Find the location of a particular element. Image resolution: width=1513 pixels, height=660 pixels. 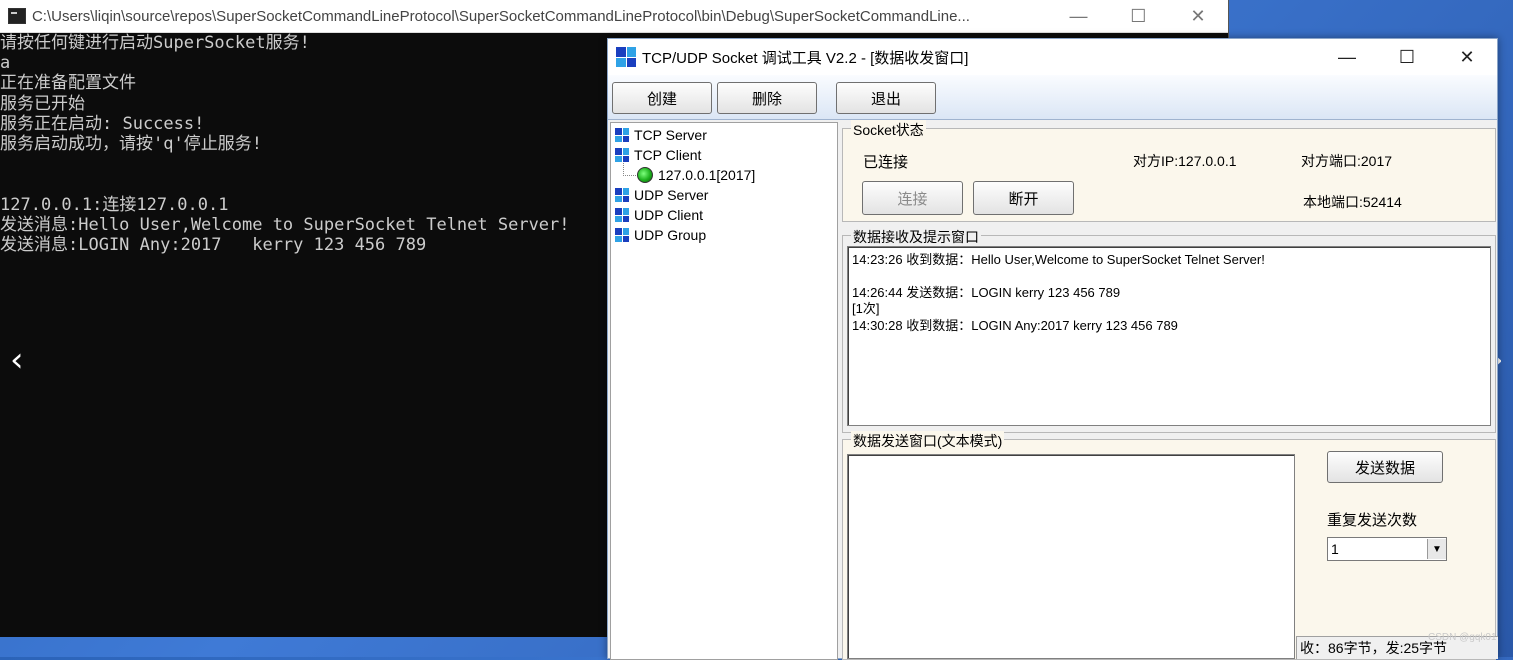

tree-item-tcp-server: TCP Server is located at coordinates (661, 135).